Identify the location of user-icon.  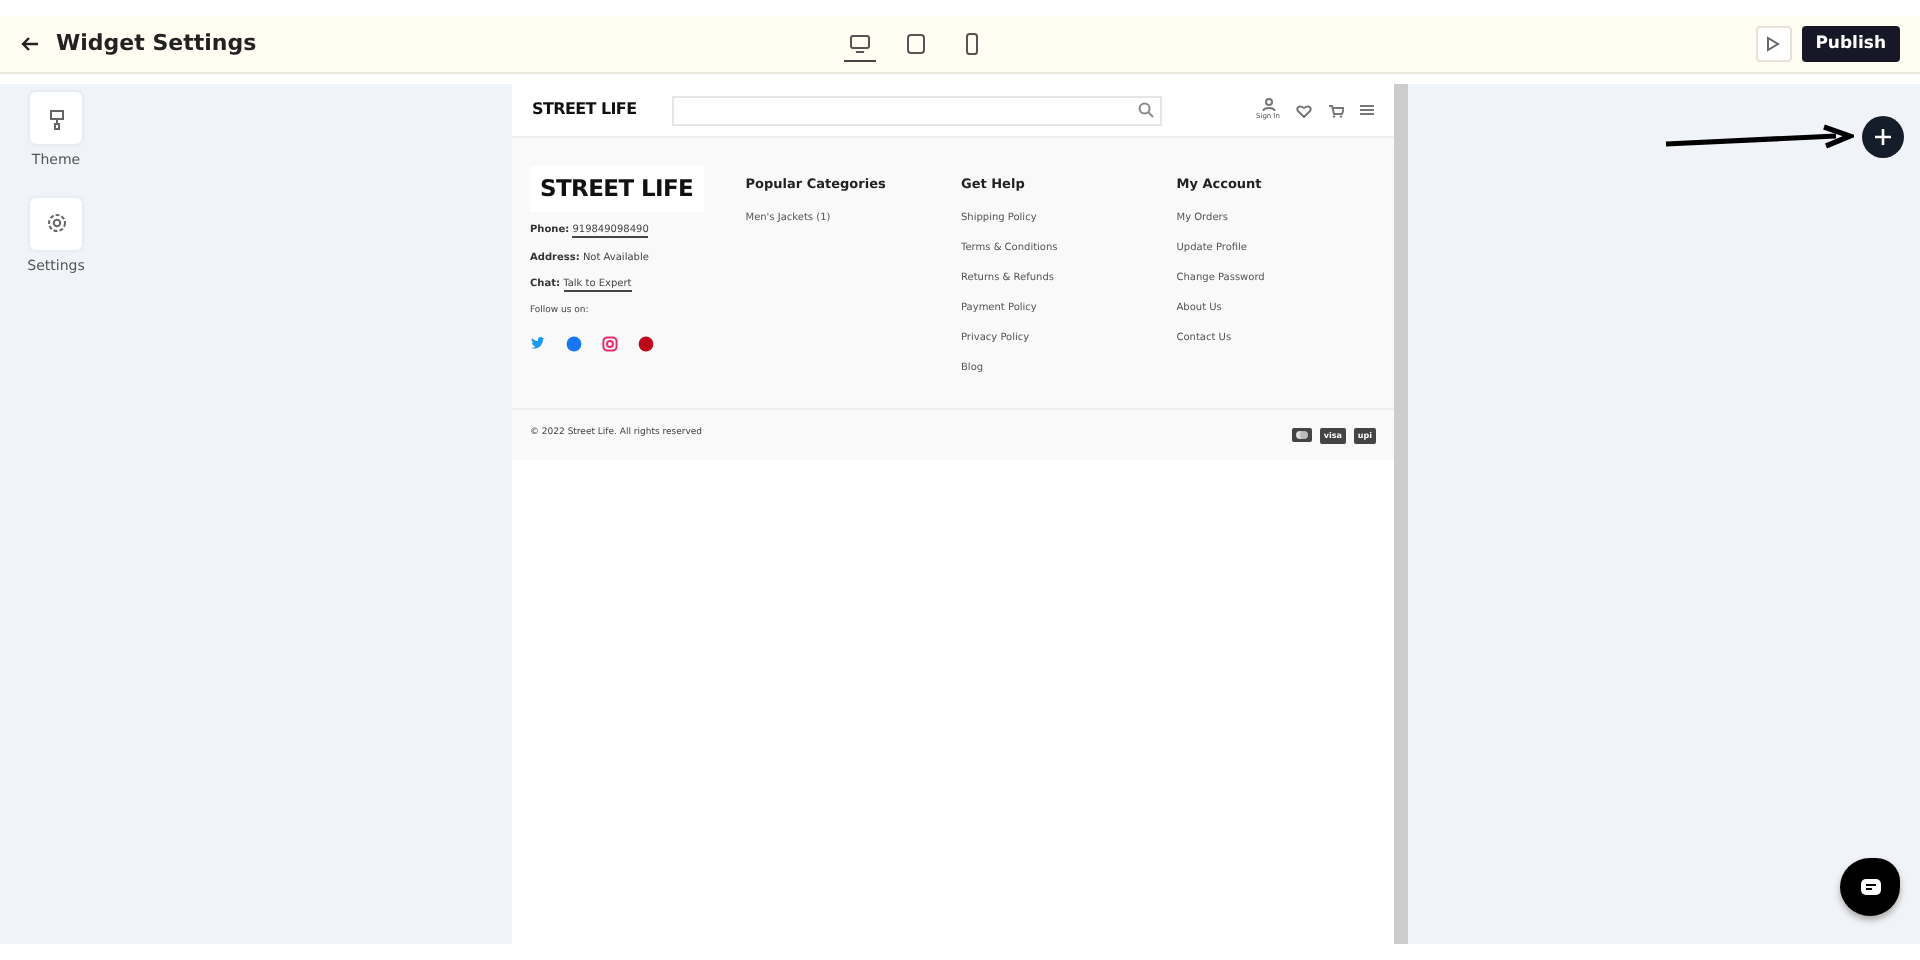
(1268, 104).